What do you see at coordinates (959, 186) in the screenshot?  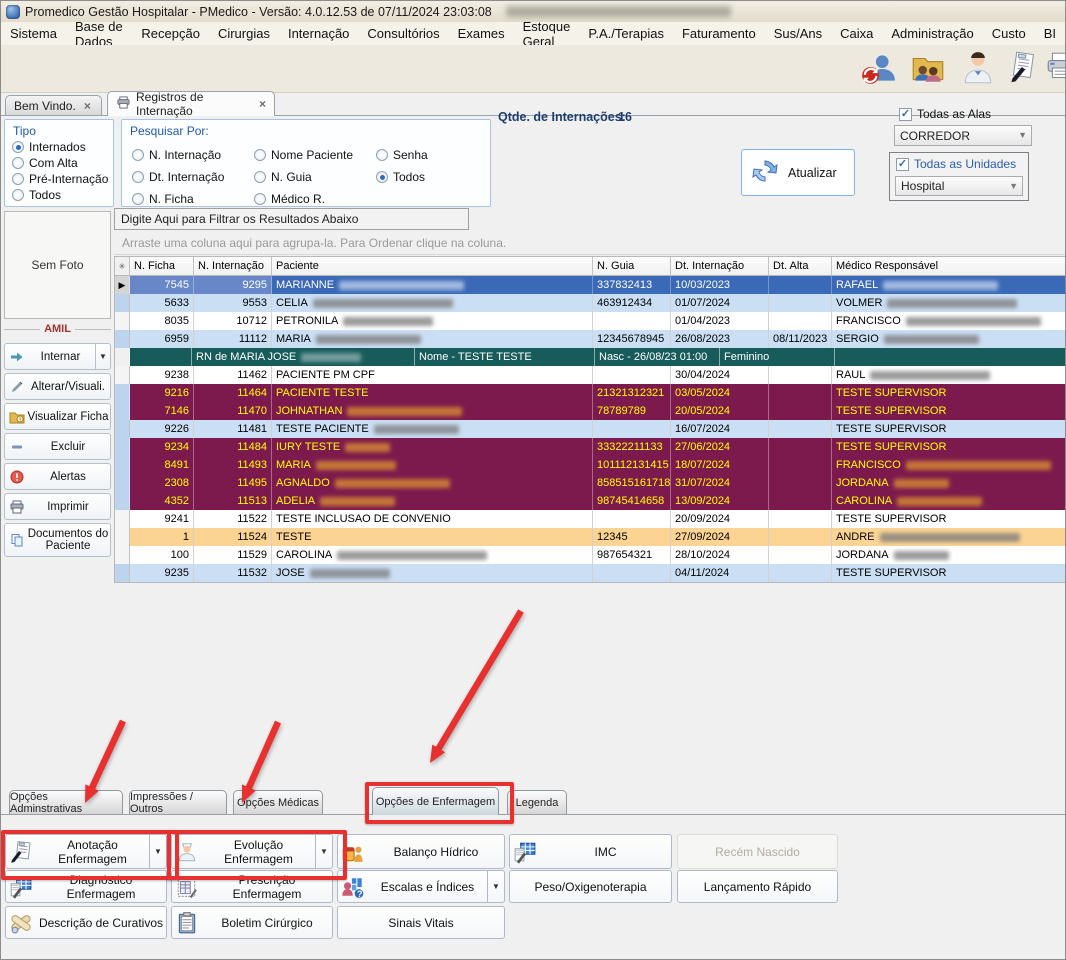 I see `unidade-select: Hospital ▼` at bounding box center [959, 186].